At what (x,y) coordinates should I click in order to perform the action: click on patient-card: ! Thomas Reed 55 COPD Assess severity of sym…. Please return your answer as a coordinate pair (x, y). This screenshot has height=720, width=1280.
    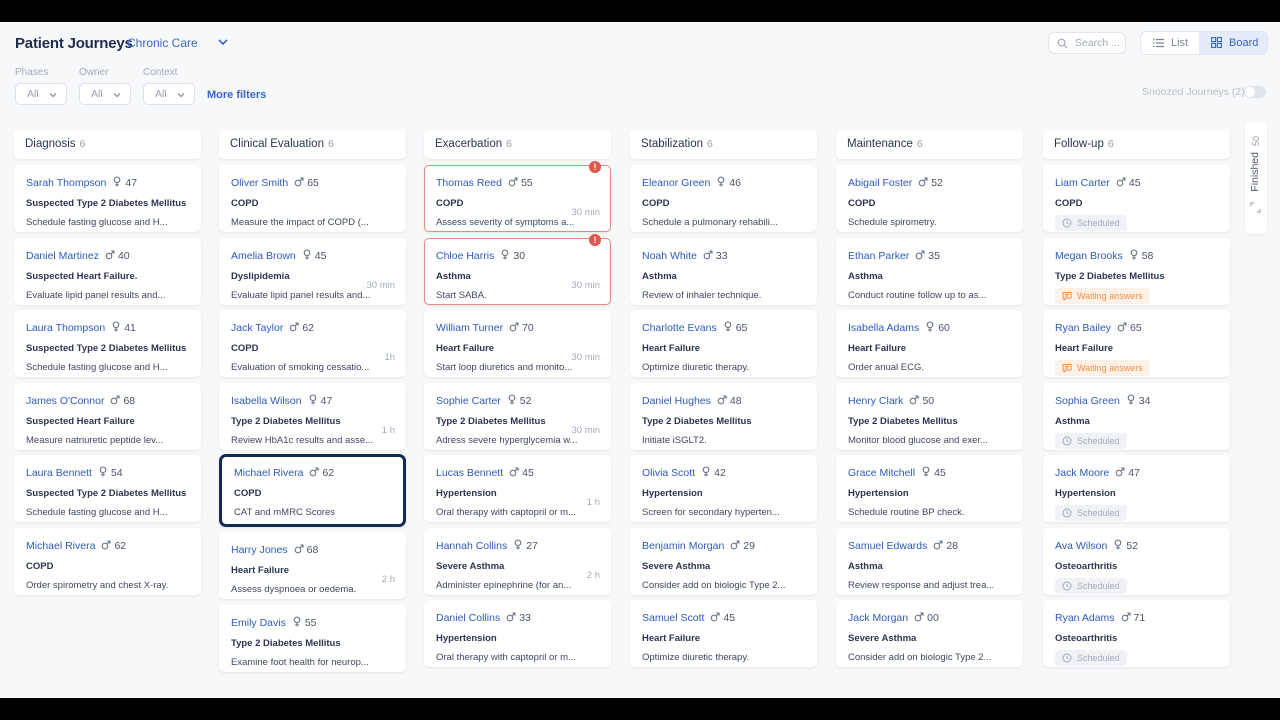
    Looking at the image, I should click on (517, 196).